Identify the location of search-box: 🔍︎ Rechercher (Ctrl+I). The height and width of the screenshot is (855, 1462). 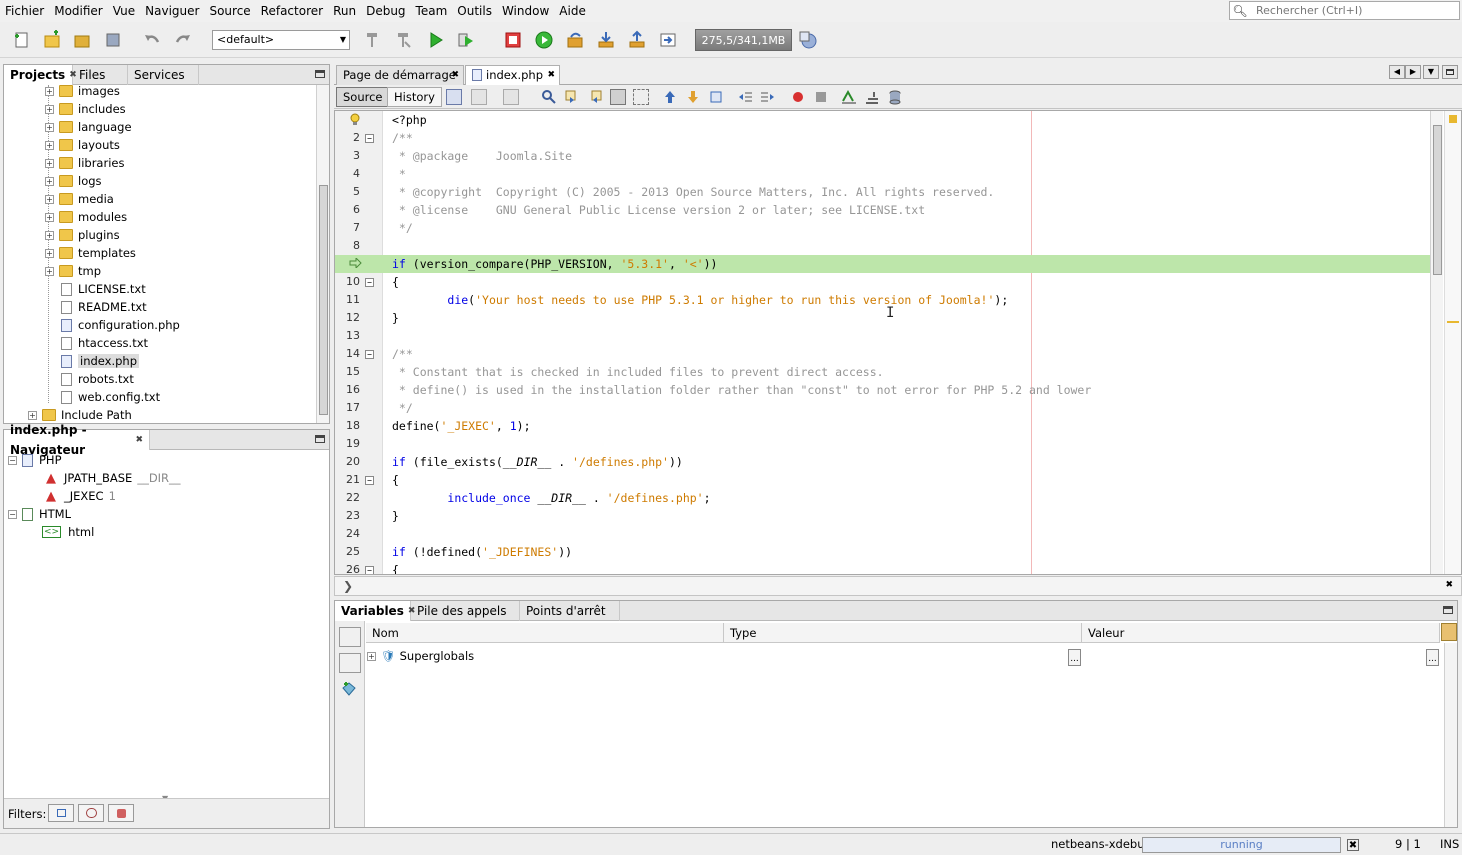
(1344, 10).